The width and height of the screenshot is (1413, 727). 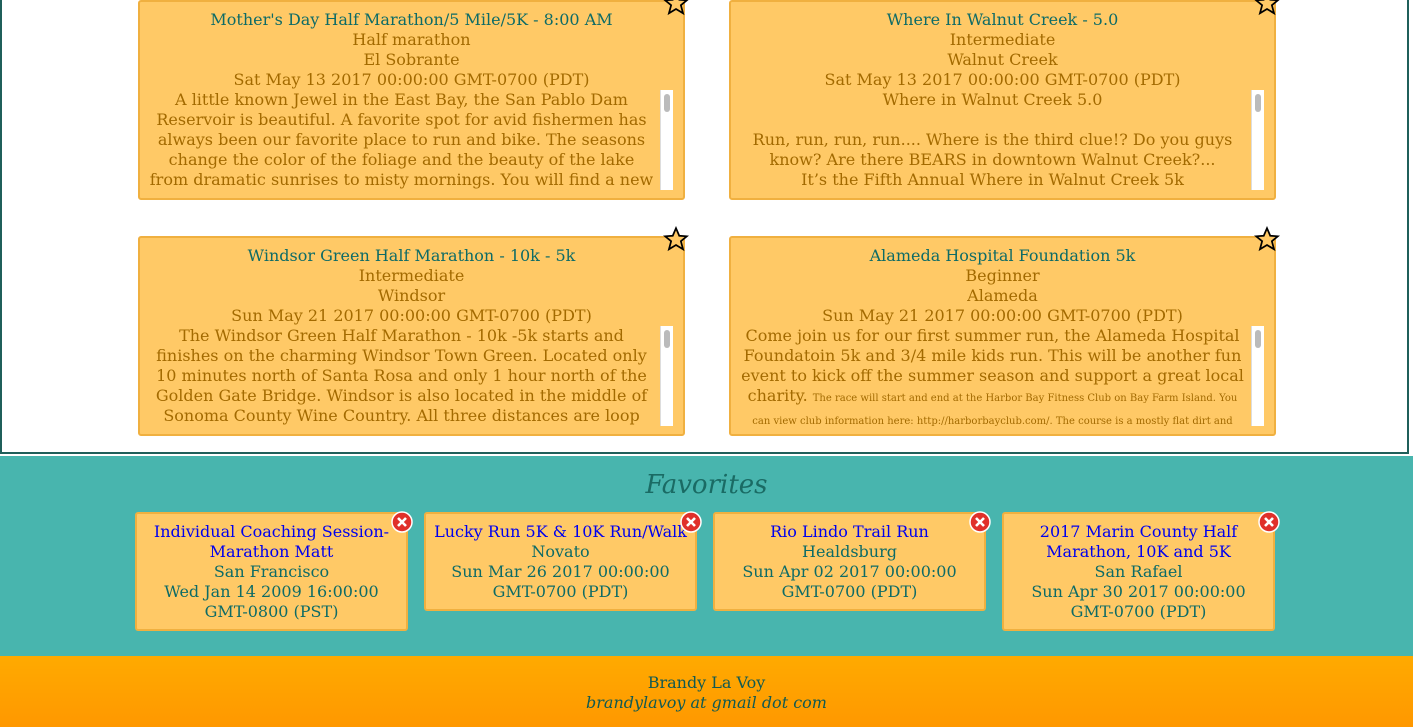 I want to click on favorite-name-link: Rio Lindo Trail Run, so click(x=849, y=532).